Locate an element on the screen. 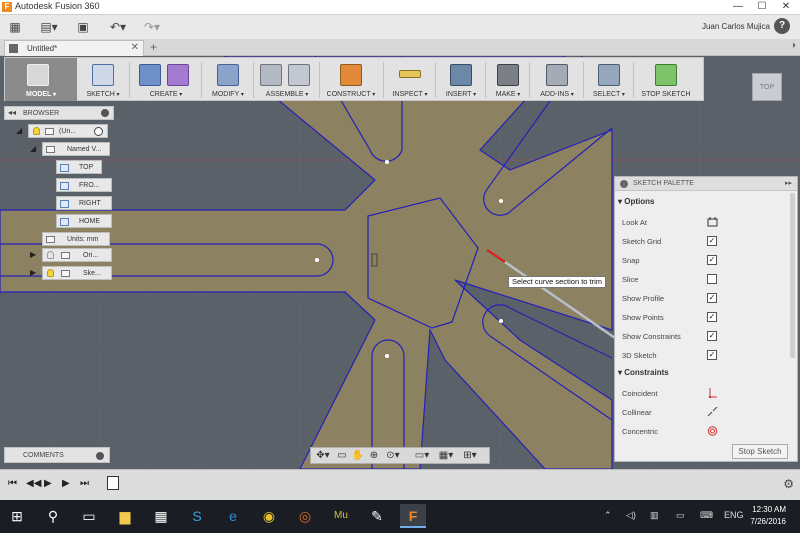 The image size is (800, 533). undo-icon: ↶▾ is located at coordinates (118, 27).